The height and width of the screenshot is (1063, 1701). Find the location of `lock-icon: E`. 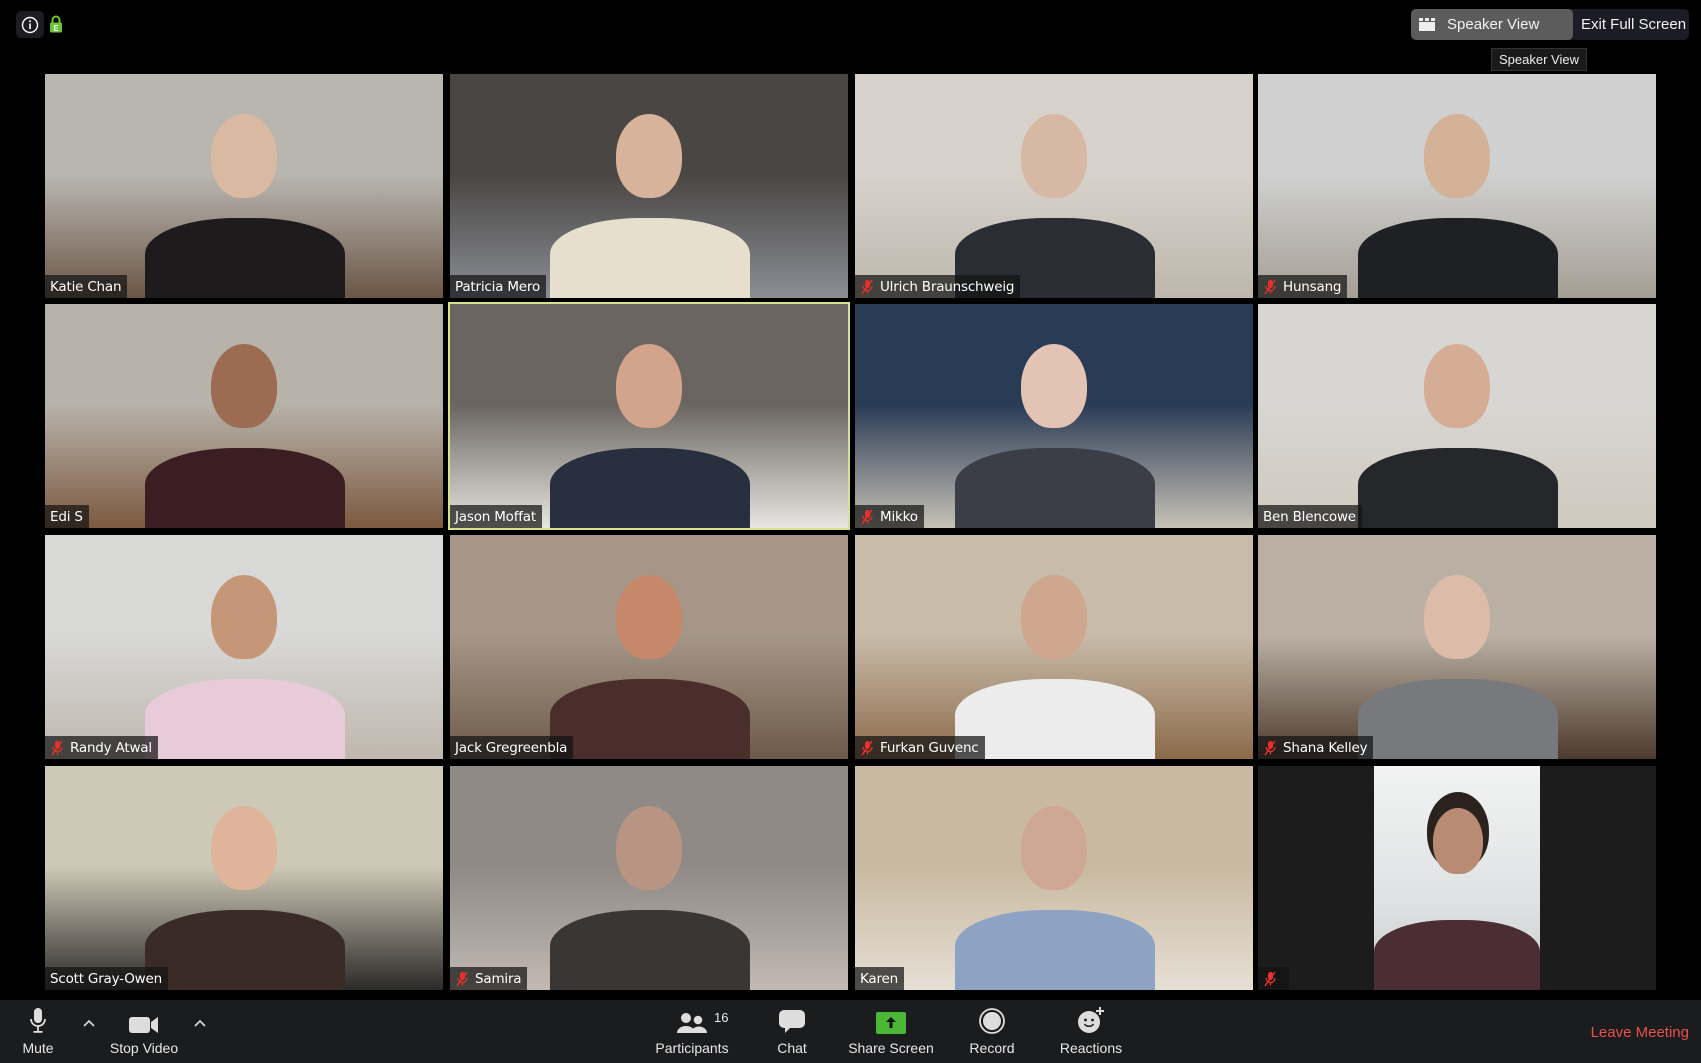

lock-icon: E is located at coordinates (56, 24).